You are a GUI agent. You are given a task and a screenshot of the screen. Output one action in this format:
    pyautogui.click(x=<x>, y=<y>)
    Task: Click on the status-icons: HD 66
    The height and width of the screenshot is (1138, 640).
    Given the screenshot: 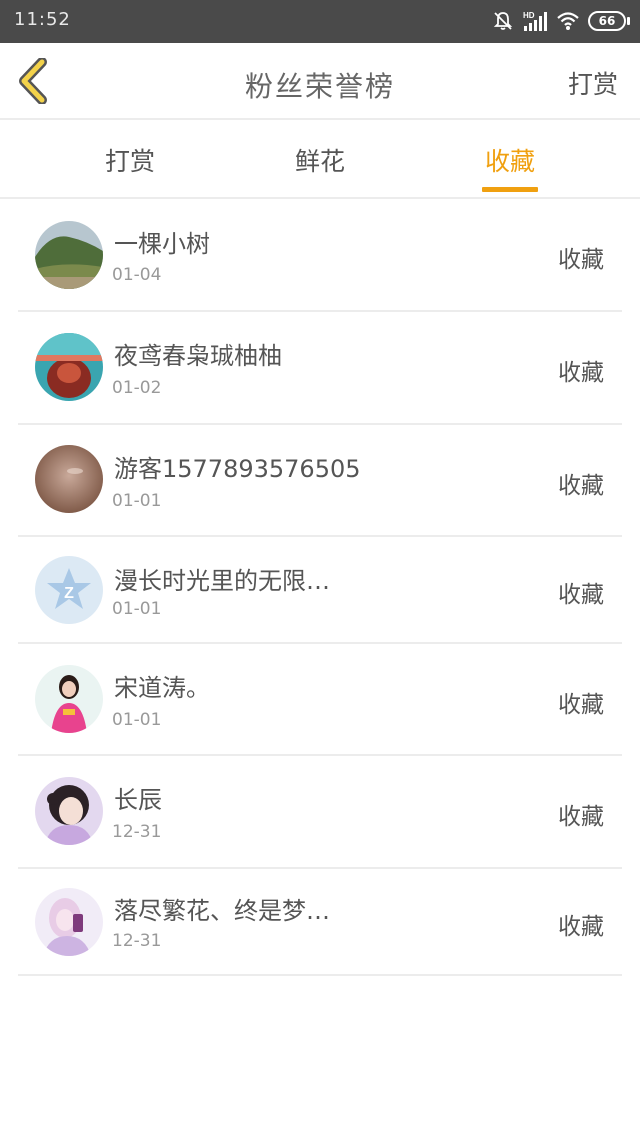 What is the action you would take?
    pyautogui.click(x=561, y=21)
    